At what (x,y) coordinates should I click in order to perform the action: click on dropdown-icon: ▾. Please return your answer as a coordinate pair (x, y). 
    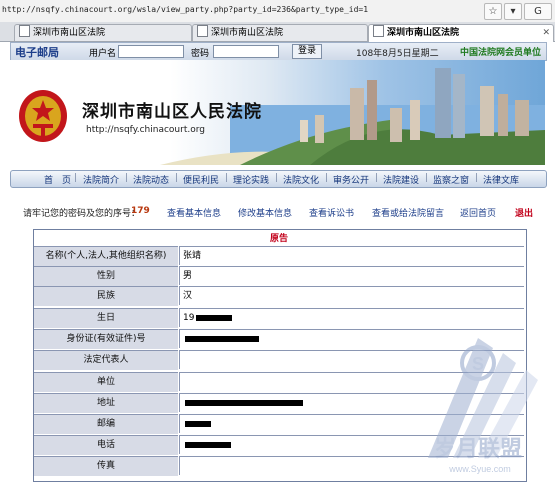
    Looking at the image, I should click on (513, 11).